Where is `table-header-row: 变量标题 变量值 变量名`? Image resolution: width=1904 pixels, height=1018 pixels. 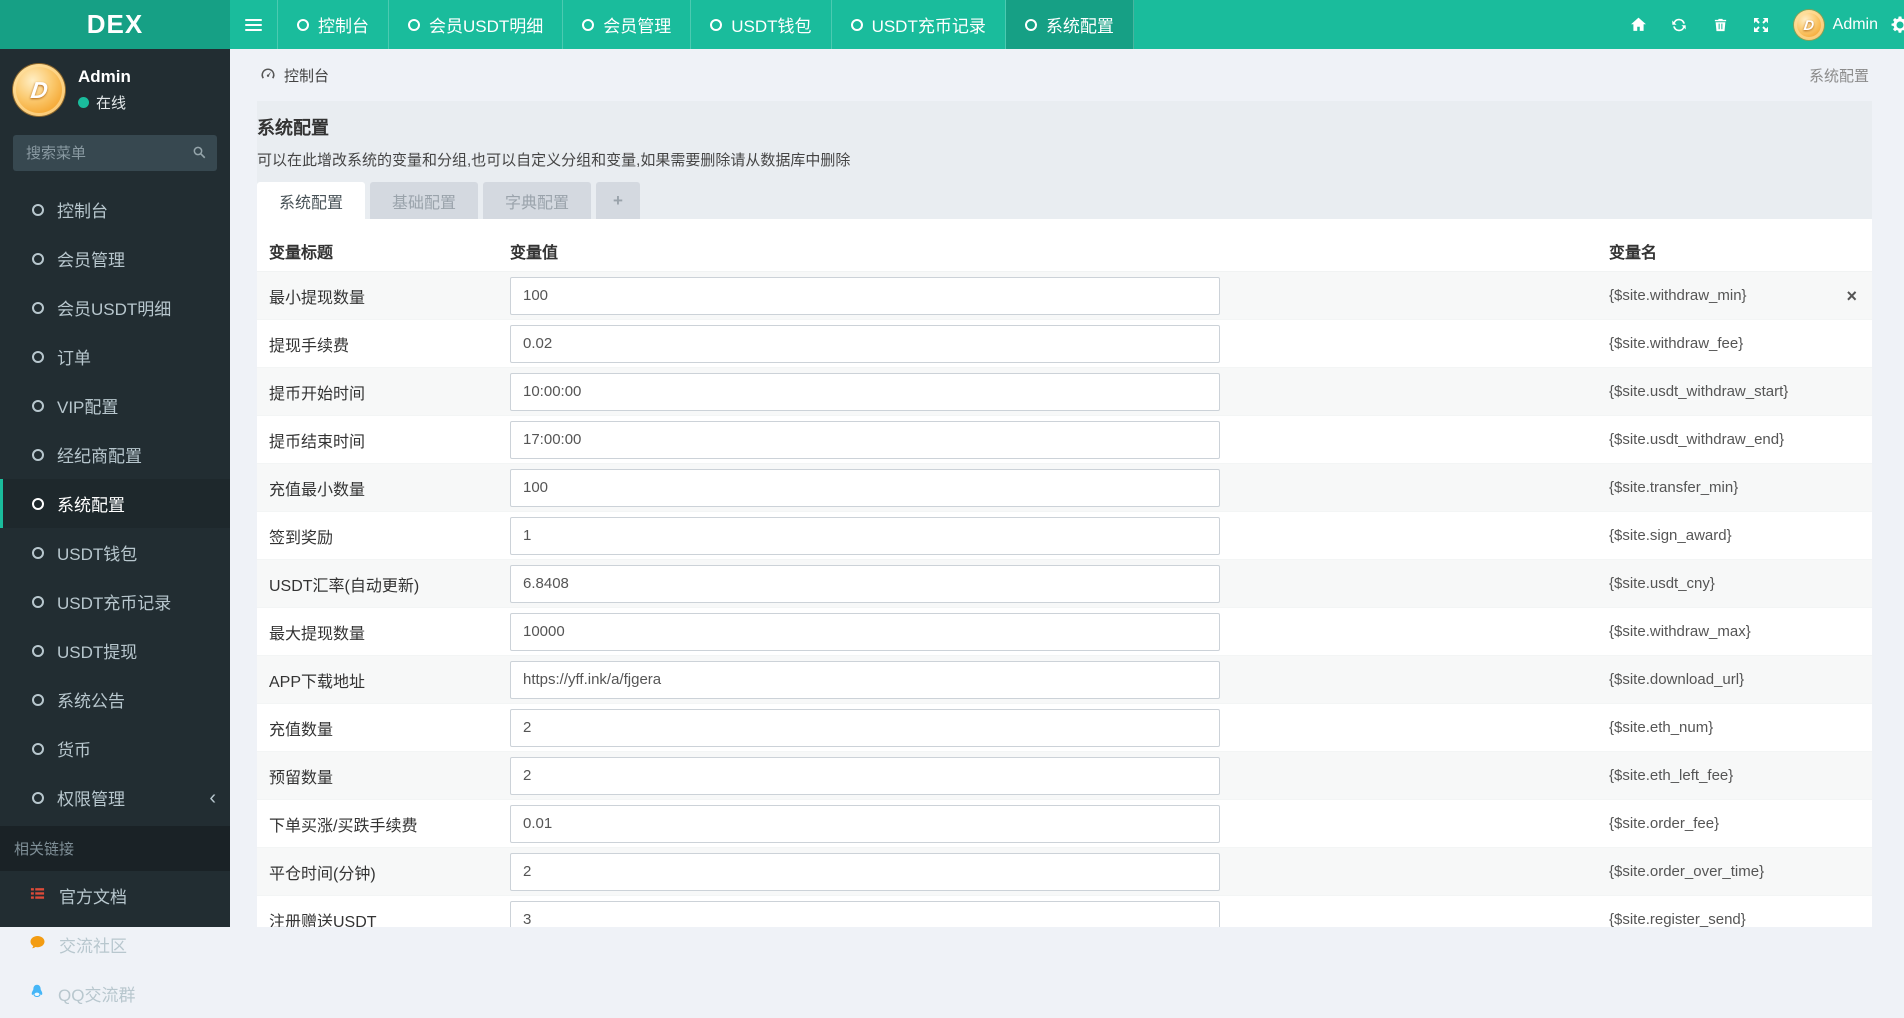
table-header-row: 变量标题 变量值 变量名 is located at coordinates (1064, 251).